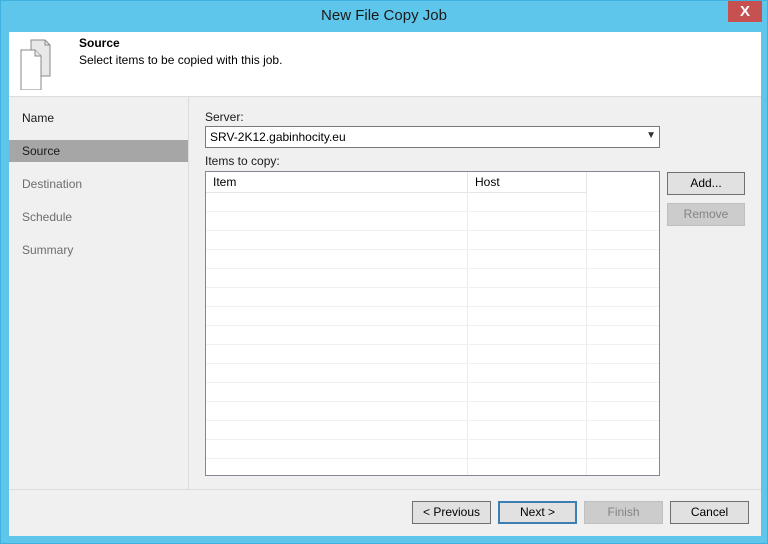 The width and height of the screenshot is (768, 544). Describe the element at coordinates (432, 137) in the screenshot. I see `server-select: SRV-2K12.gabinhocity.eu ▼` at that location.